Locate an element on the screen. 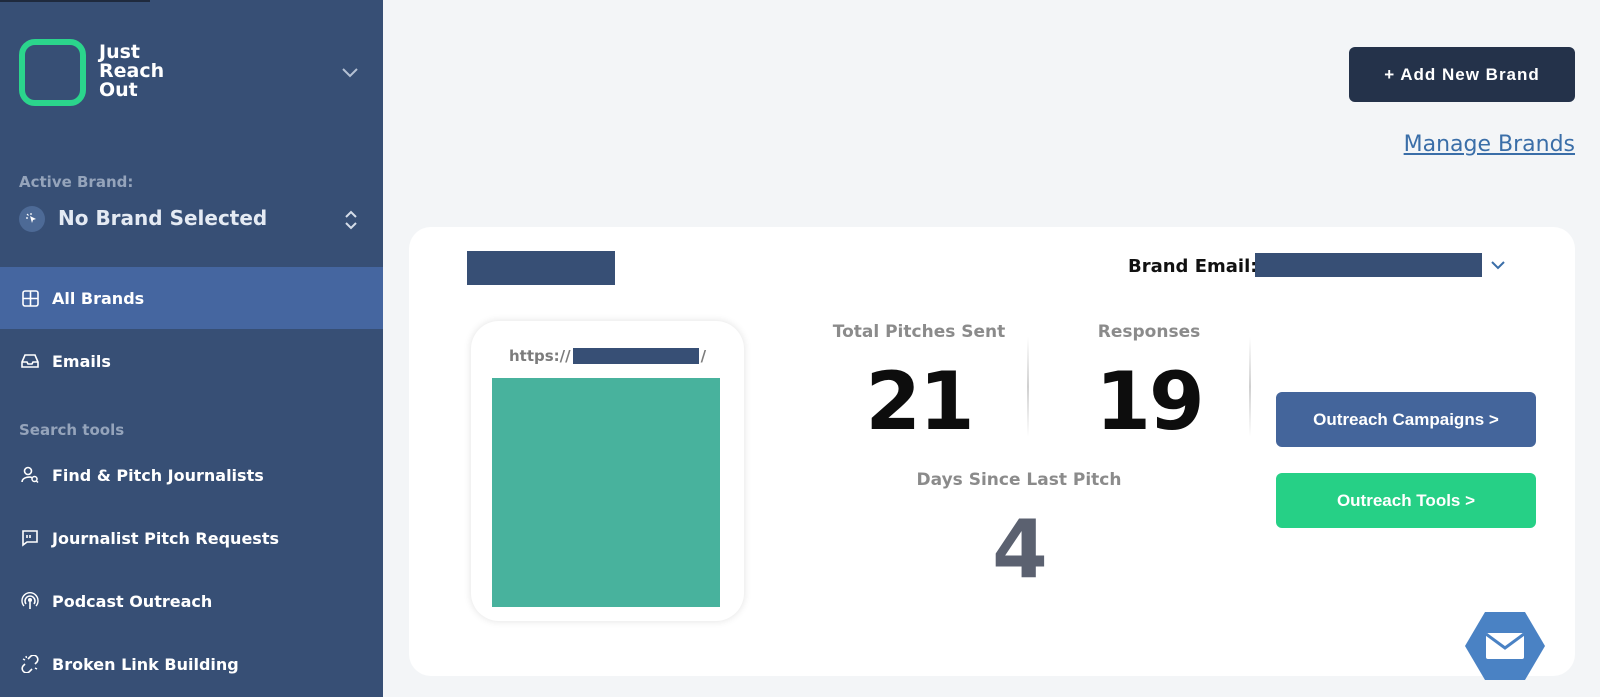 The height and width of the screenshot is (697, 1600). add-new-brand-button: + Add New Brand is located at coordinates (1462, 74).